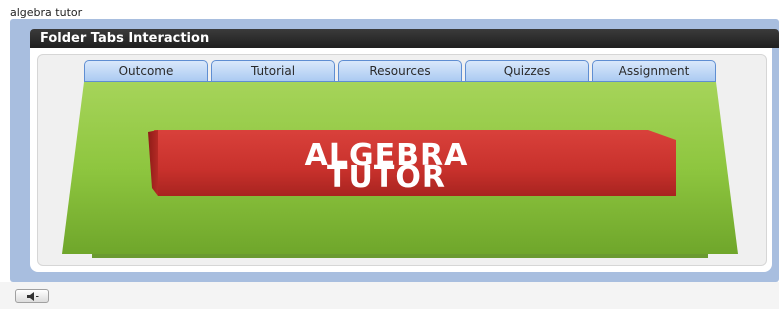 Image resolution: width=779 pixels, height=309 pixels. What do you see at coordinates (46, 12) in the screenshot?
I see `app-title: algebra tutor` at bounding box center [46, 12].